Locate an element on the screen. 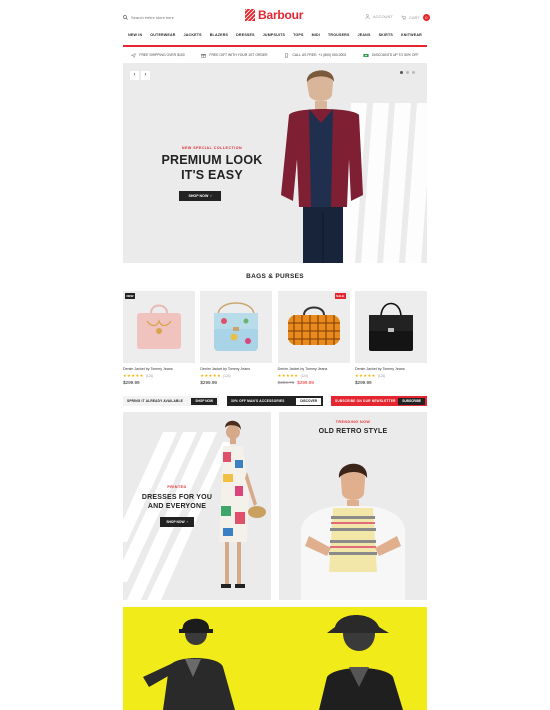 This screenshot has width=550, height=710. hero-arrows: ‹ › is located at coordinates (140, 75).